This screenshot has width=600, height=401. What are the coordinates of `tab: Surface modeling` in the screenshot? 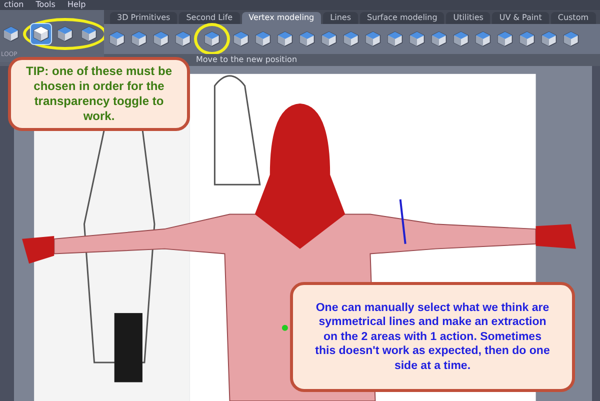 It's located at (402, 18).